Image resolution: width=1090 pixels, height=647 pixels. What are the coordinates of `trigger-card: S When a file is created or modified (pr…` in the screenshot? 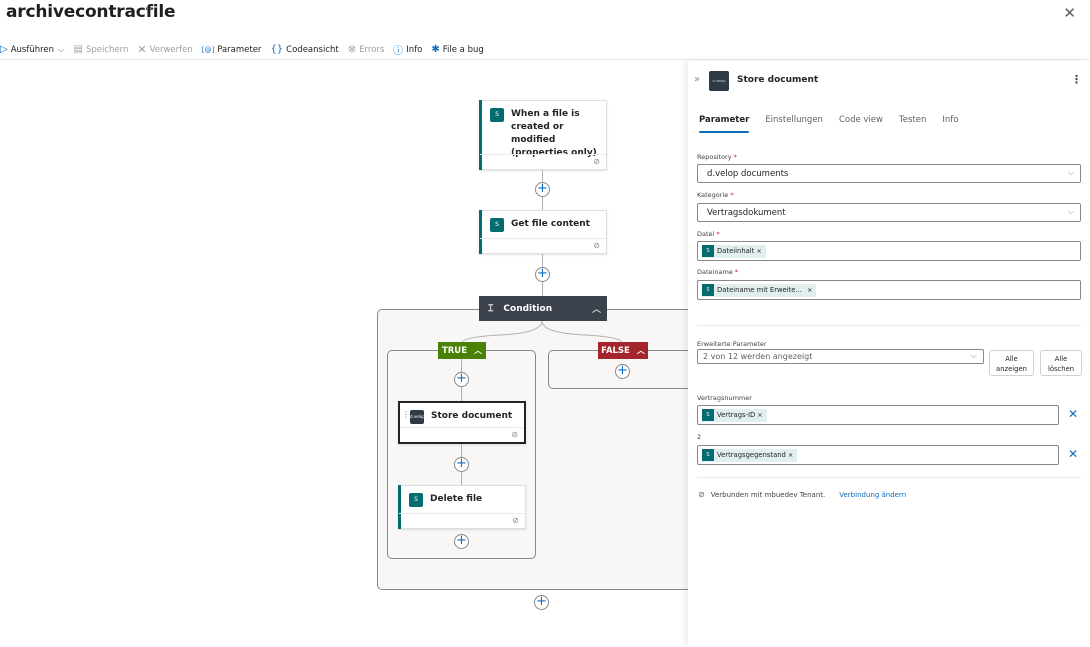 It's located at (543, 135).